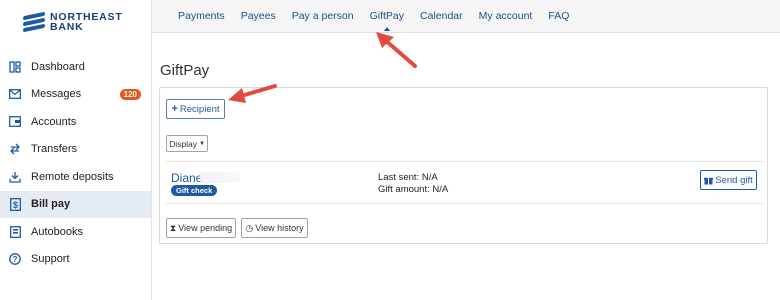  I want to click on unread-count-badge: 120, so click(130, 94).